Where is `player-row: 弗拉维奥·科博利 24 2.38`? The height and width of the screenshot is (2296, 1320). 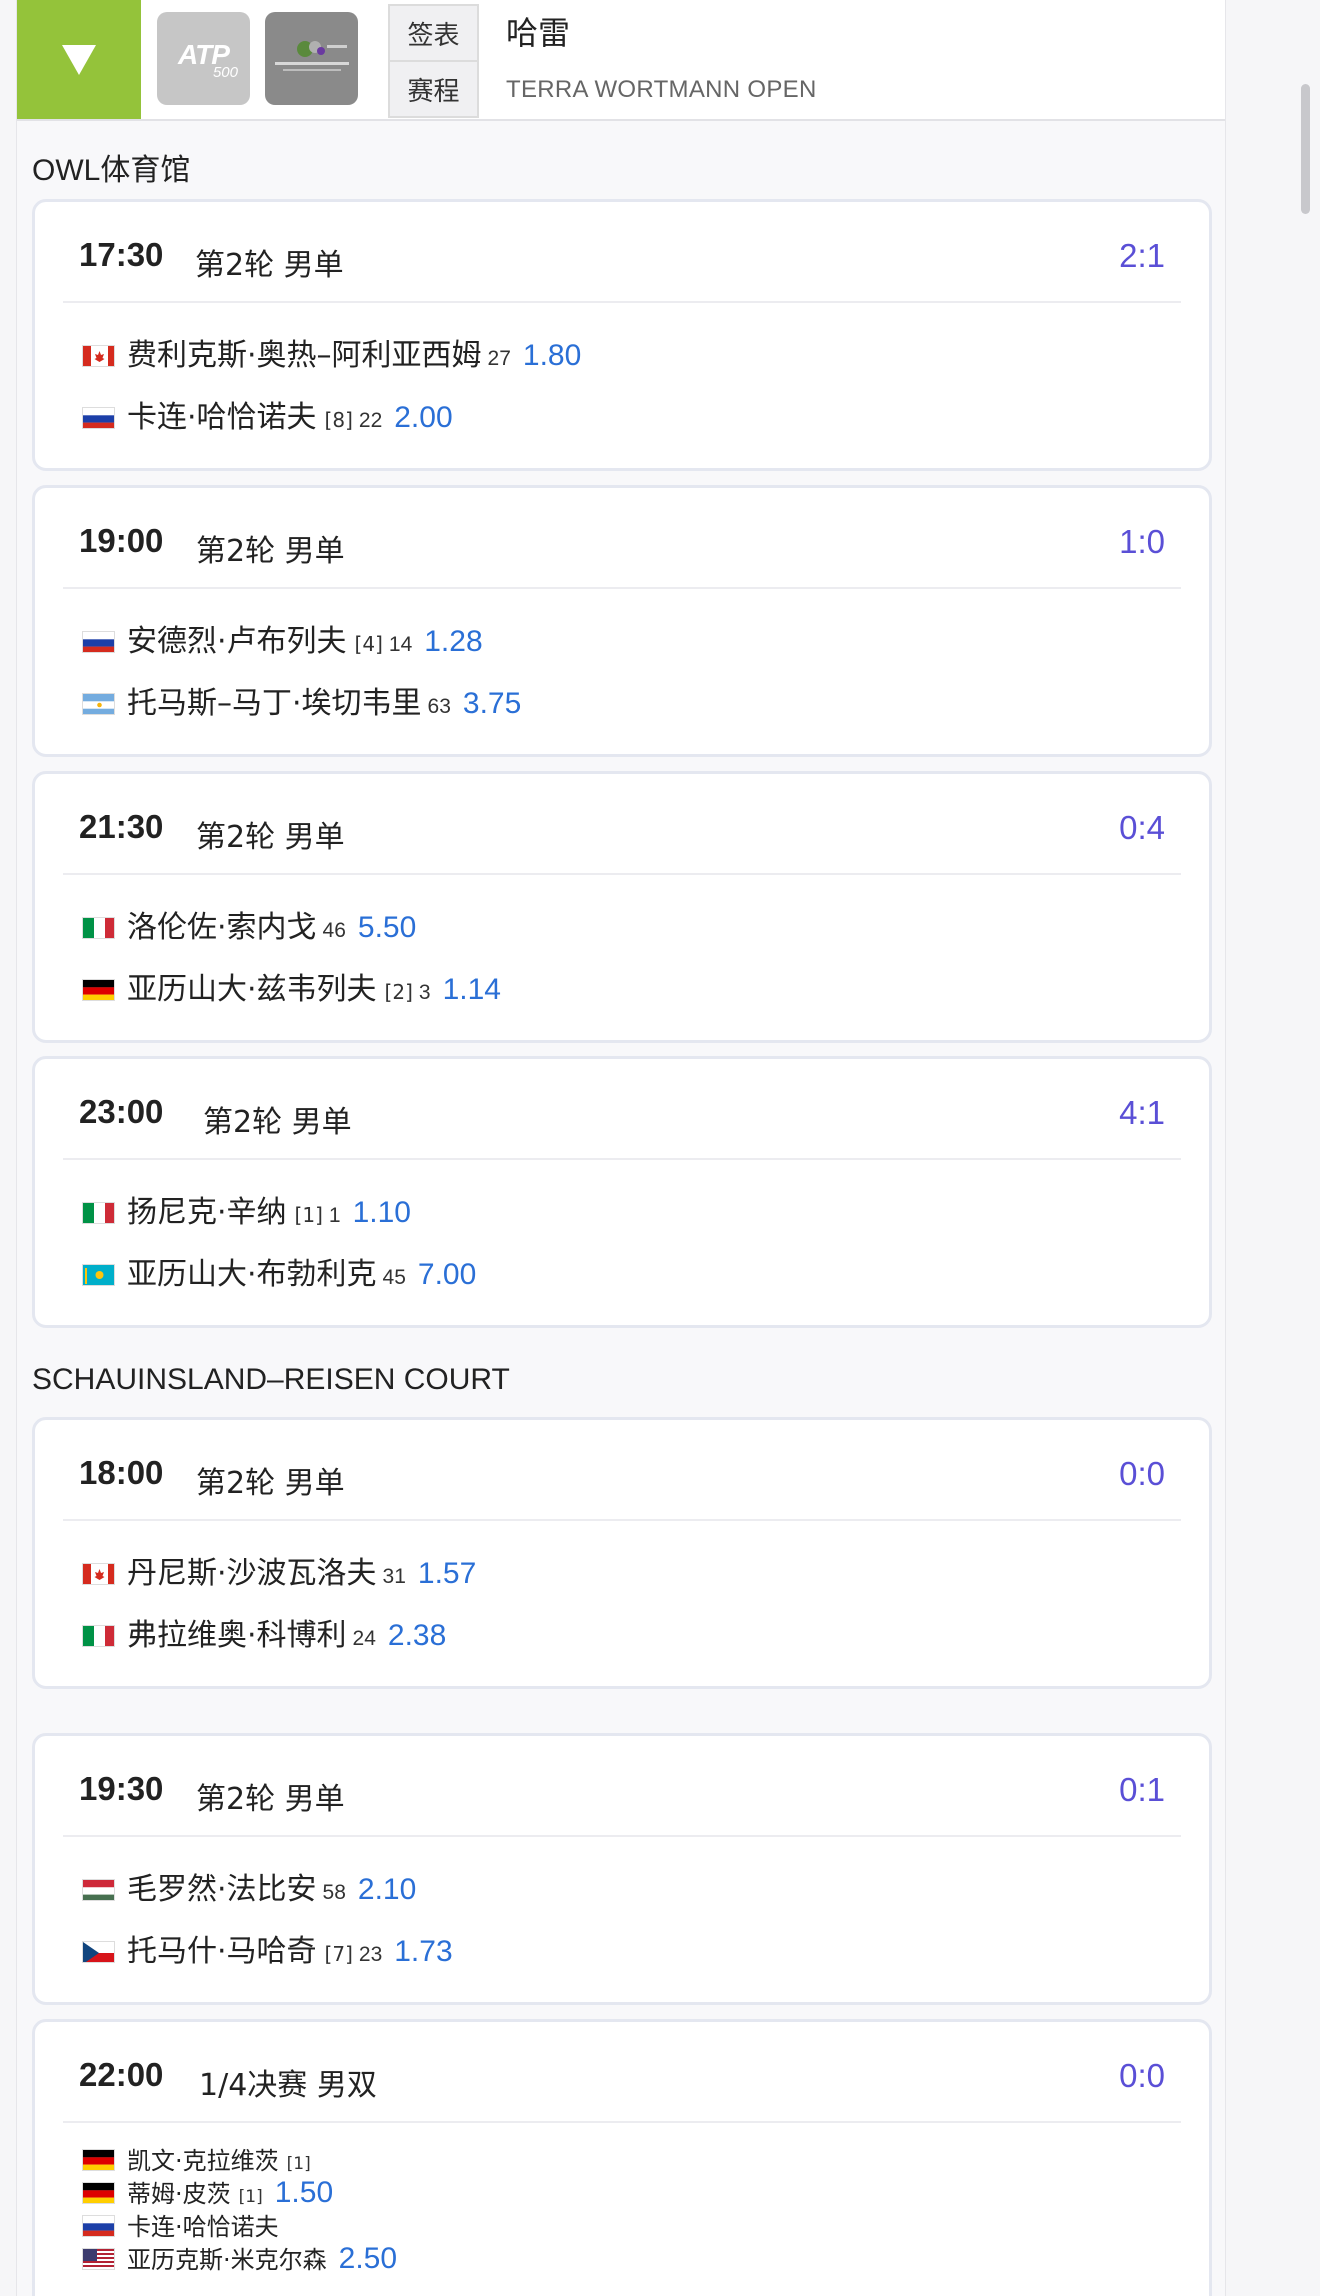 player-row: 弗拉维奥·科博利 24 2.38 is located at coordinates (264, 1632).